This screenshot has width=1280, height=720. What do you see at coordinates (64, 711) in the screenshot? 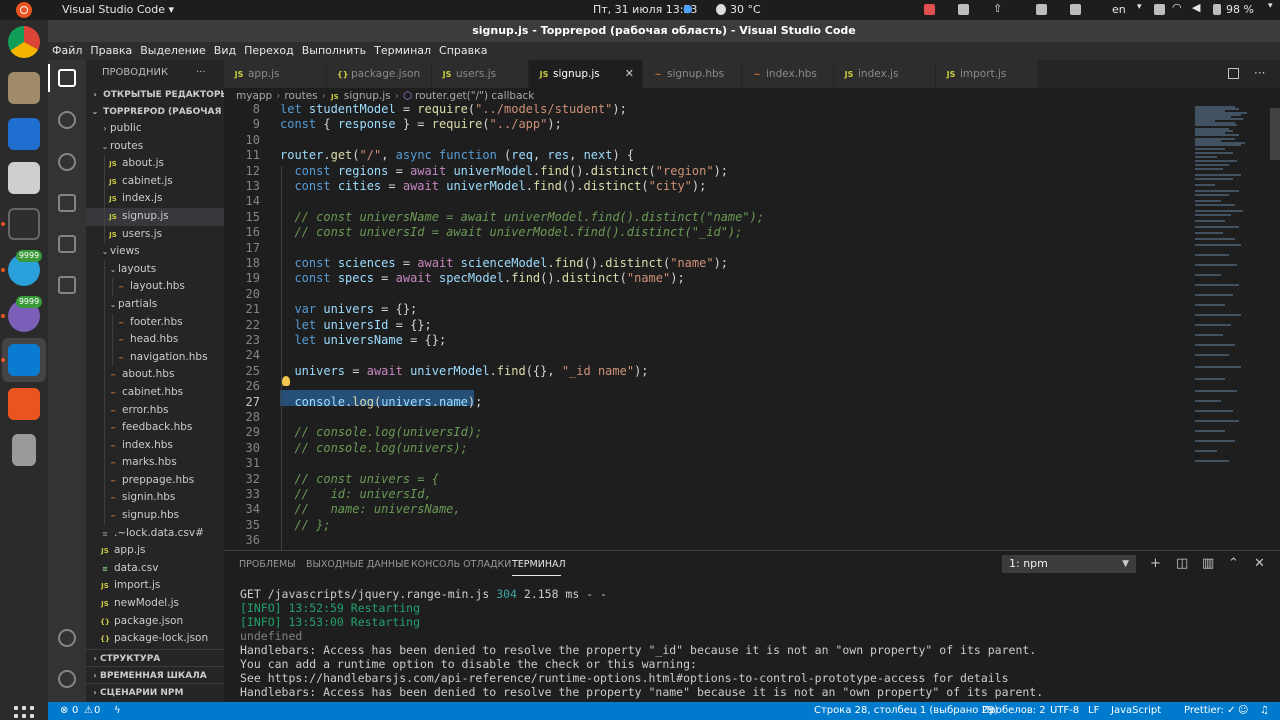
I see `errors-icon: ⊗` at bounding box center [64, 711].